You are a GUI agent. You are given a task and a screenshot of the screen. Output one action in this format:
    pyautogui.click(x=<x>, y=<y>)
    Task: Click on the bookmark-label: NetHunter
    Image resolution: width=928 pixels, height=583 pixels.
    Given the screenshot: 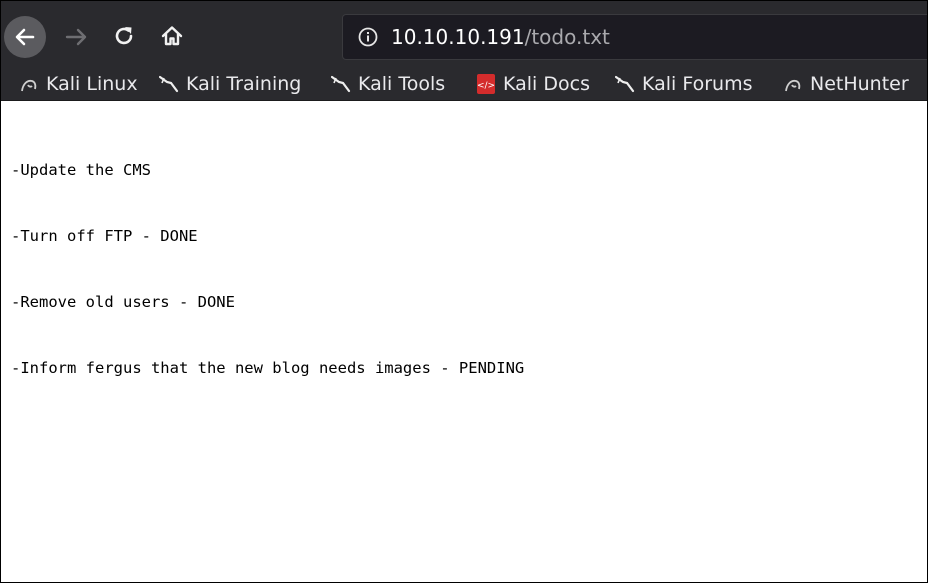 What is the action you would take?
    pyautogui.click(x=859, y=84)
    